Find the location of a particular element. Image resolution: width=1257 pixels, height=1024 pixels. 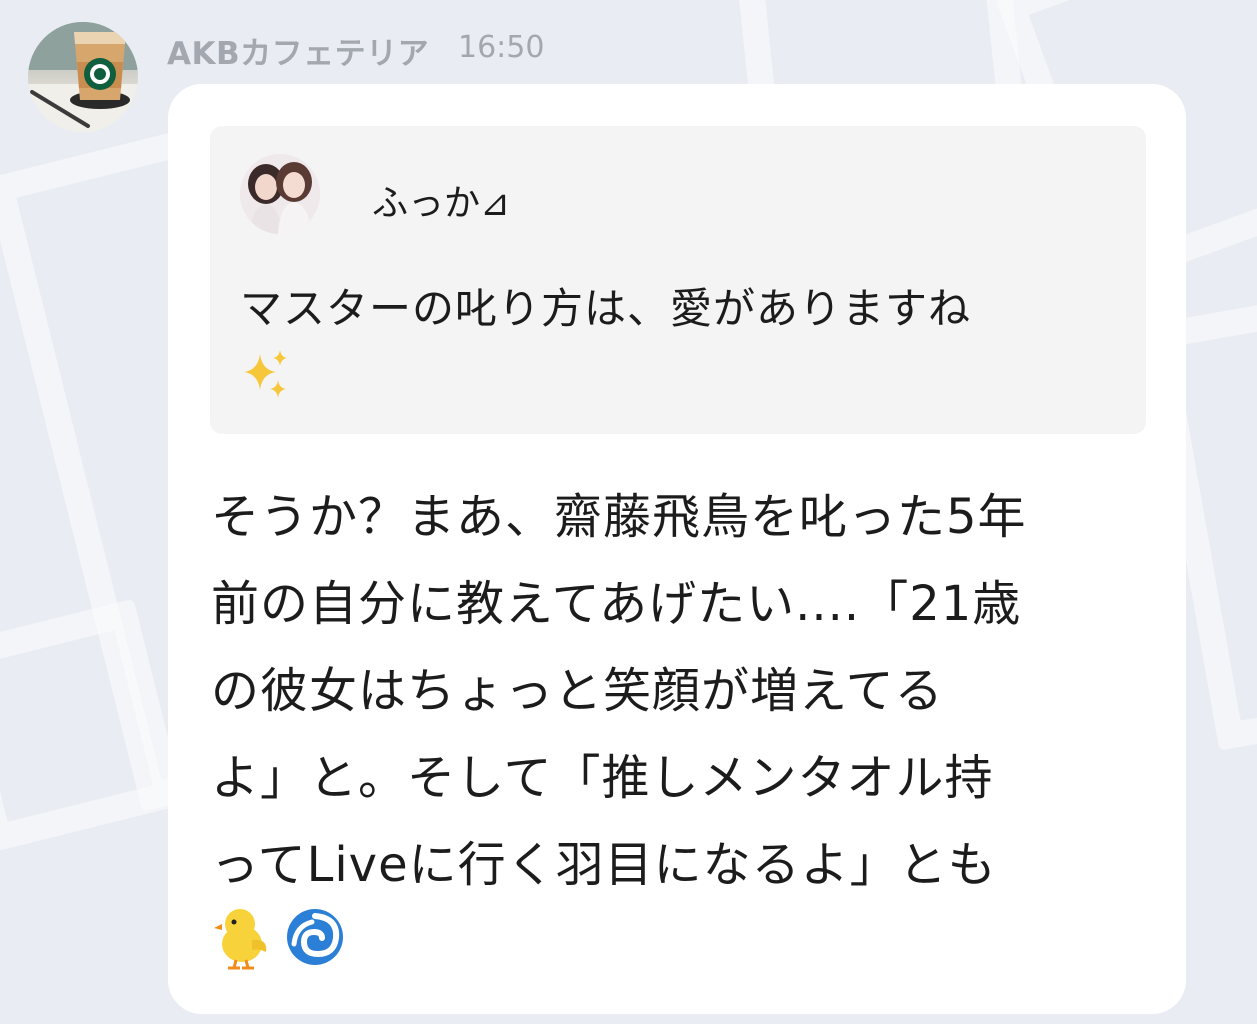

sender-avatar is located at coordinates (83, 77).